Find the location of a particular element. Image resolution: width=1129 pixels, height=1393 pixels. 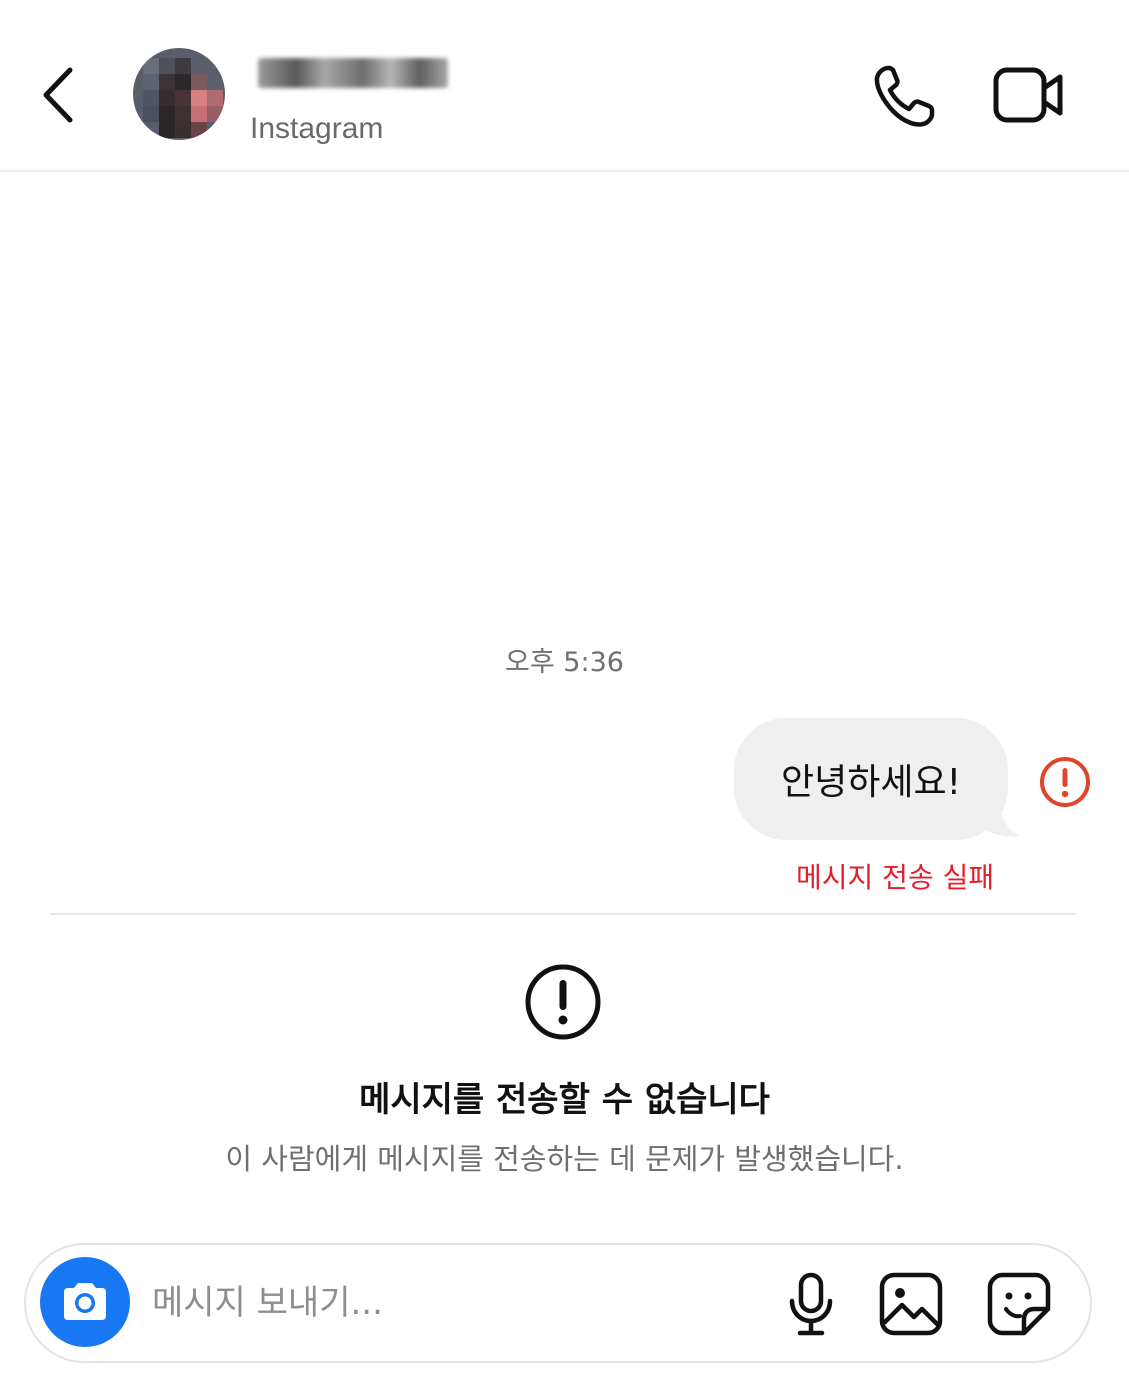

avatar is located at coordinates (179, 94).